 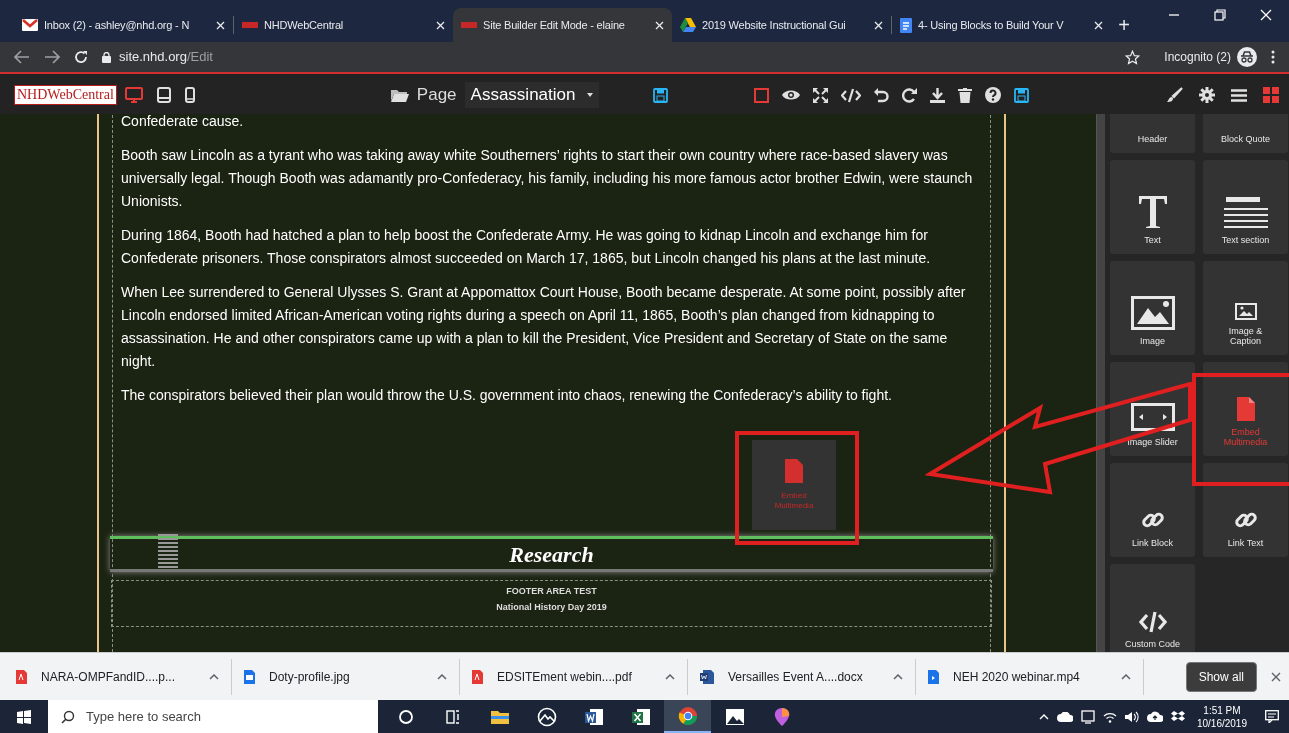 I want to click on show-all-button: Show all, so click(x=1221, y=676).